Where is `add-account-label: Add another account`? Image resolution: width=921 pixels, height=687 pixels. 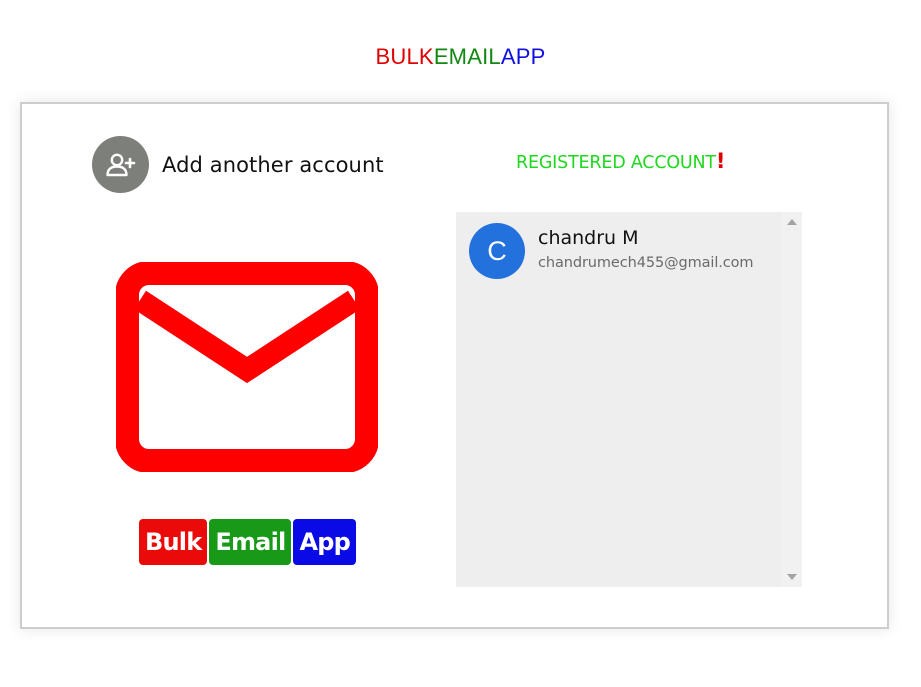
add-account-label: Add another account is located at coordinates (273, 165).